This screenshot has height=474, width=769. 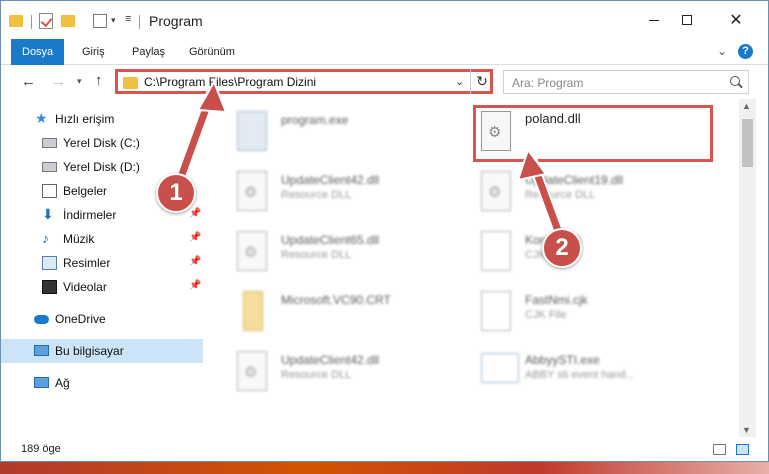 I want to click on folder-icon, so click(x=253, y=311).